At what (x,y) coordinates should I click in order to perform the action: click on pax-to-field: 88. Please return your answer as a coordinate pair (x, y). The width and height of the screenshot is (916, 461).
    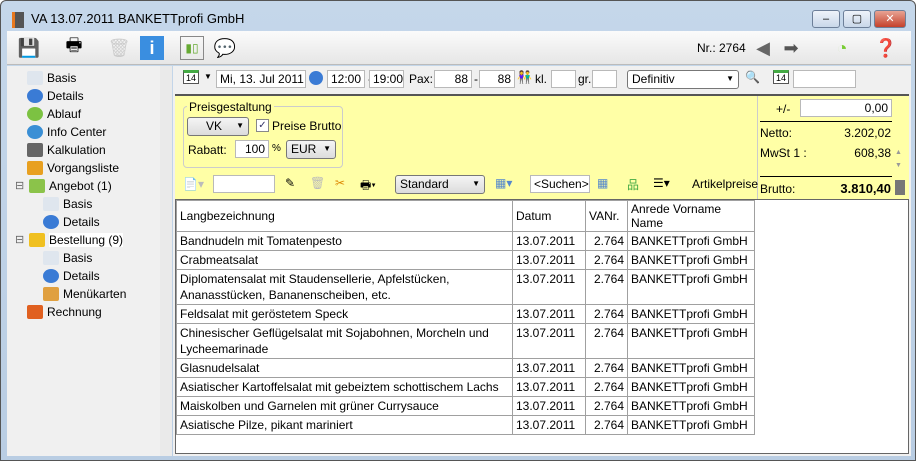
    Looking at the image, I should click on (497, 79).